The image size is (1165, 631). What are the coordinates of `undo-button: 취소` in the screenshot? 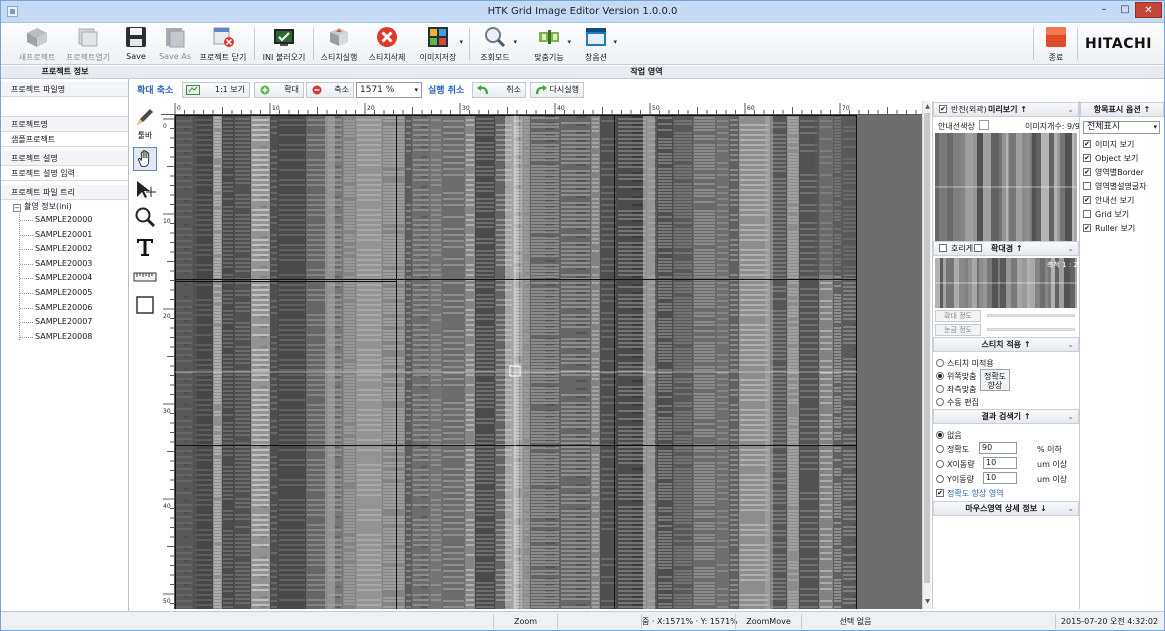 It's located at (499, 90).